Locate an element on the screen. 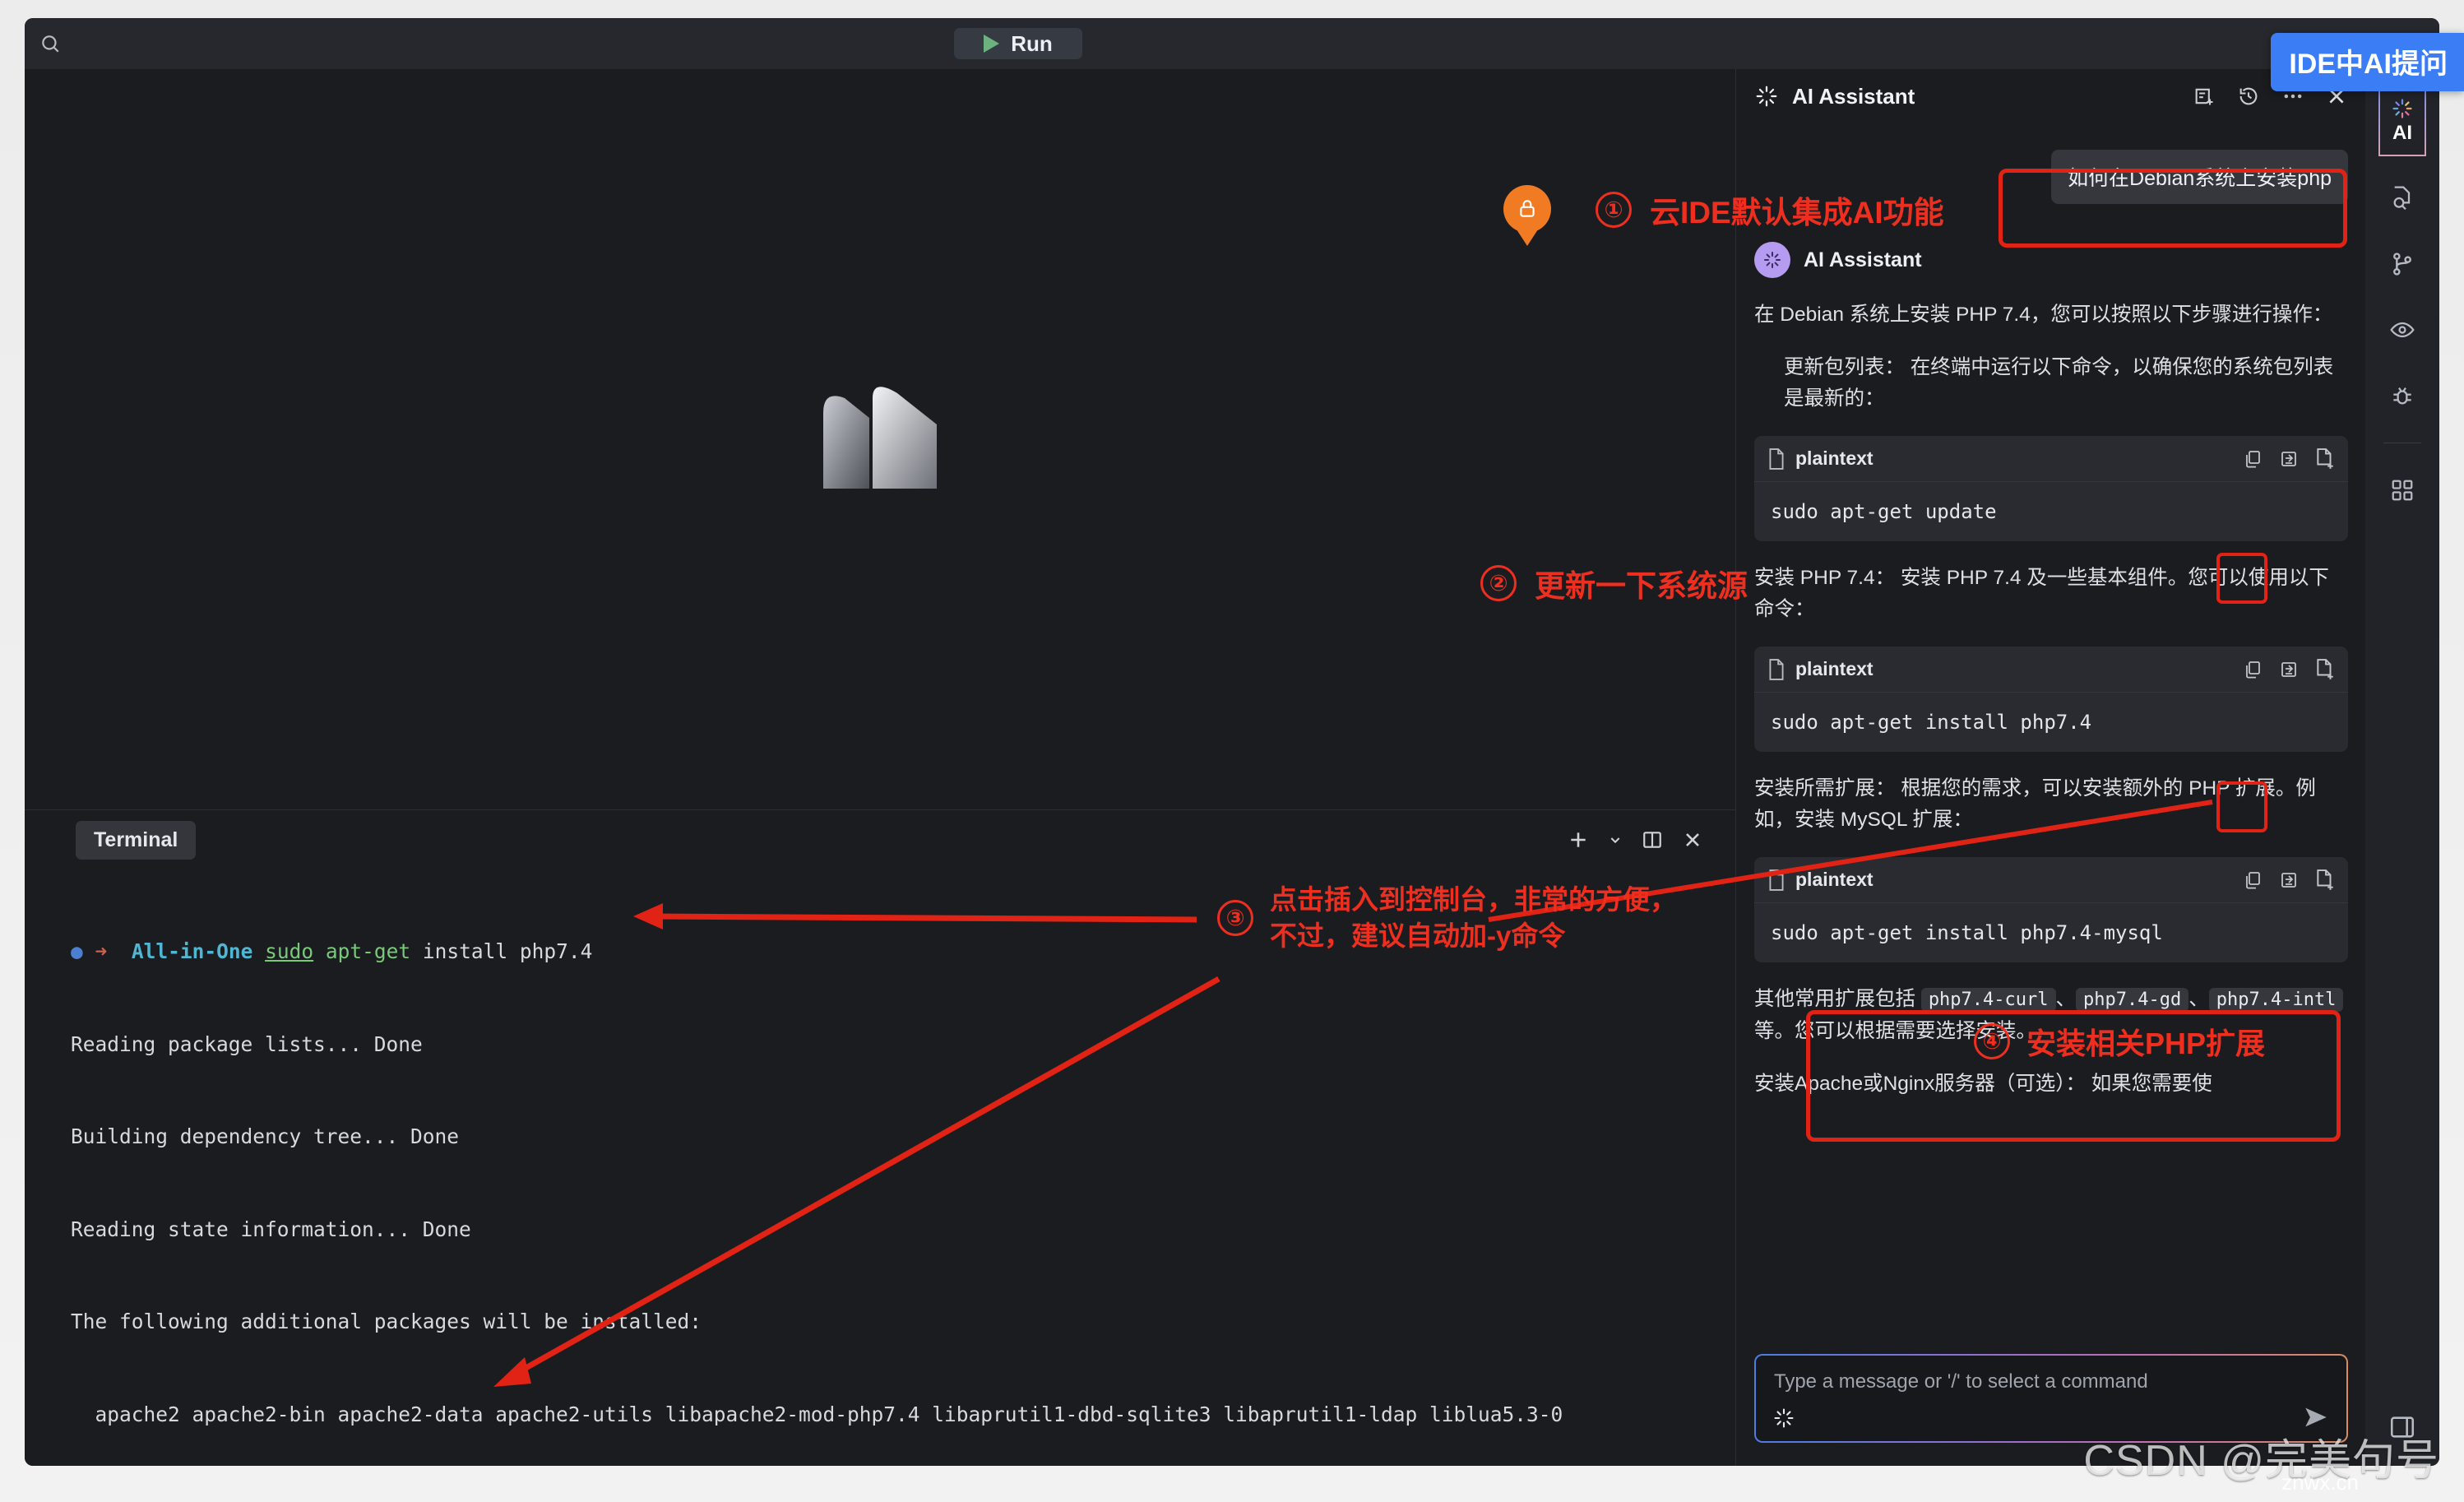 The height and width of the screenshot is (1502, 2464). ai-panel-title: AI Assistant is located at coordinates (1853, 96).